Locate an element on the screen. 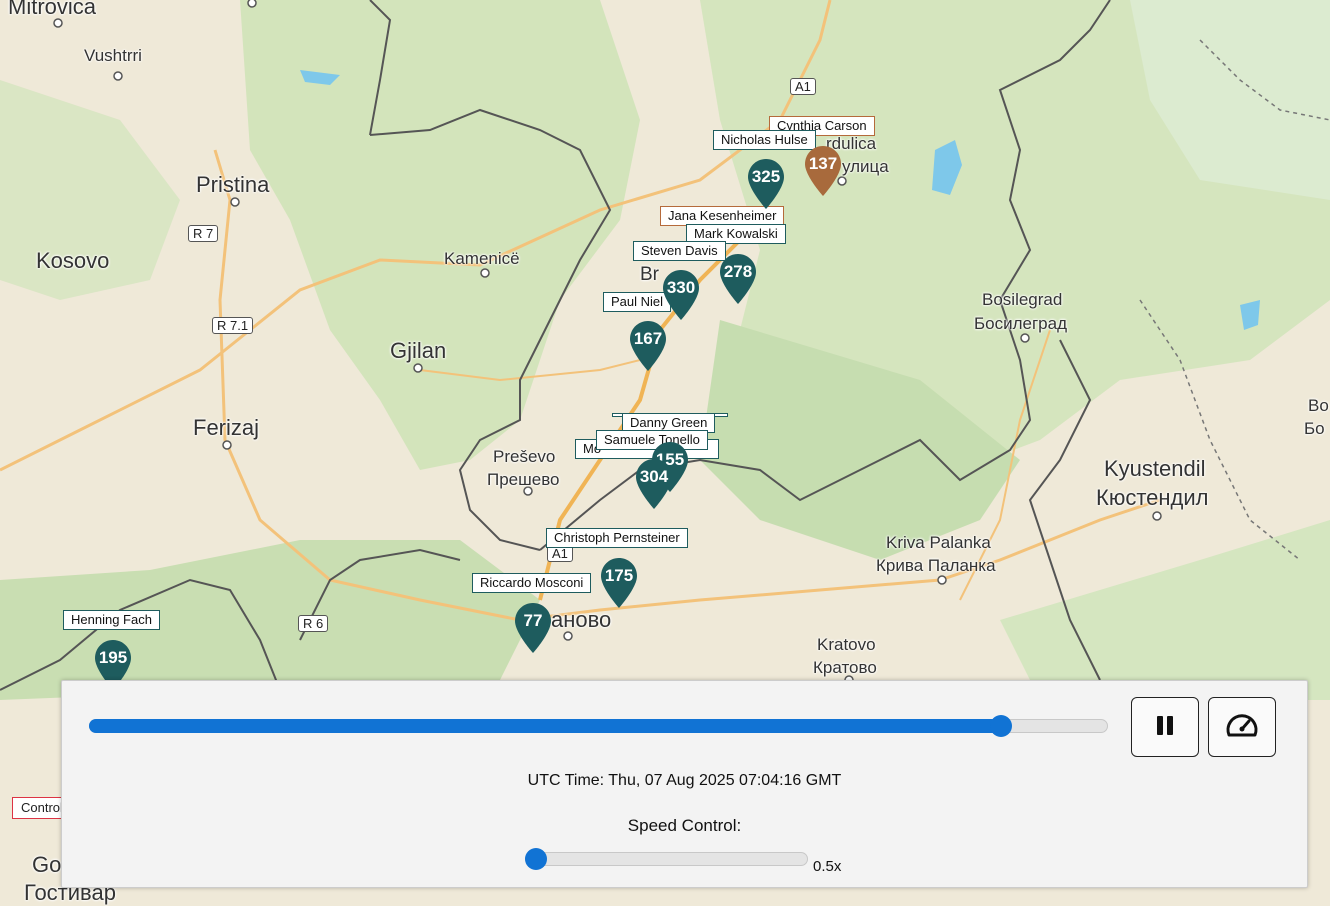 This screenshot has width=1330, height=906. place-gostivar: Go is located at coordinates (47, 864).